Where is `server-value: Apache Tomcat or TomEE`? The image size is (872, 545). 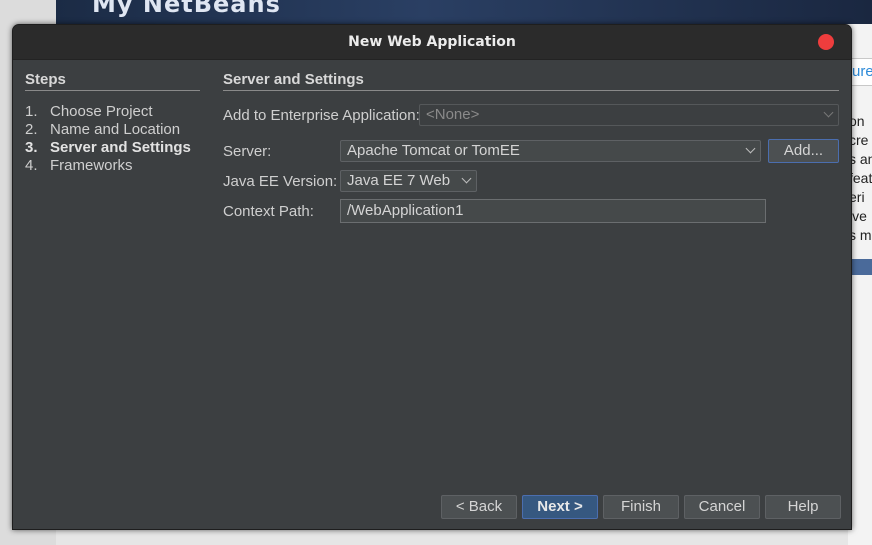
server-value: Apache Tomcat or TomEE is located at coordinates (433, 150).